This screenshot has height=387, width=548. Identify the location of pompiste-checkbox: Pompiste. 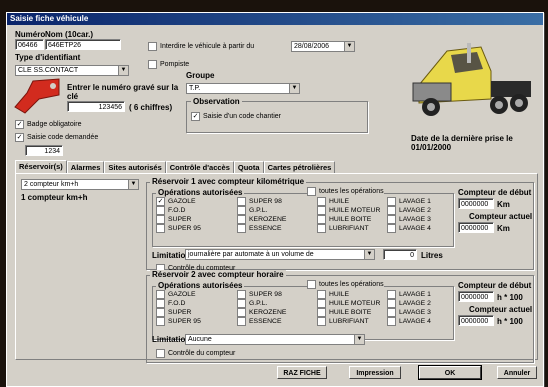
(168, 64).